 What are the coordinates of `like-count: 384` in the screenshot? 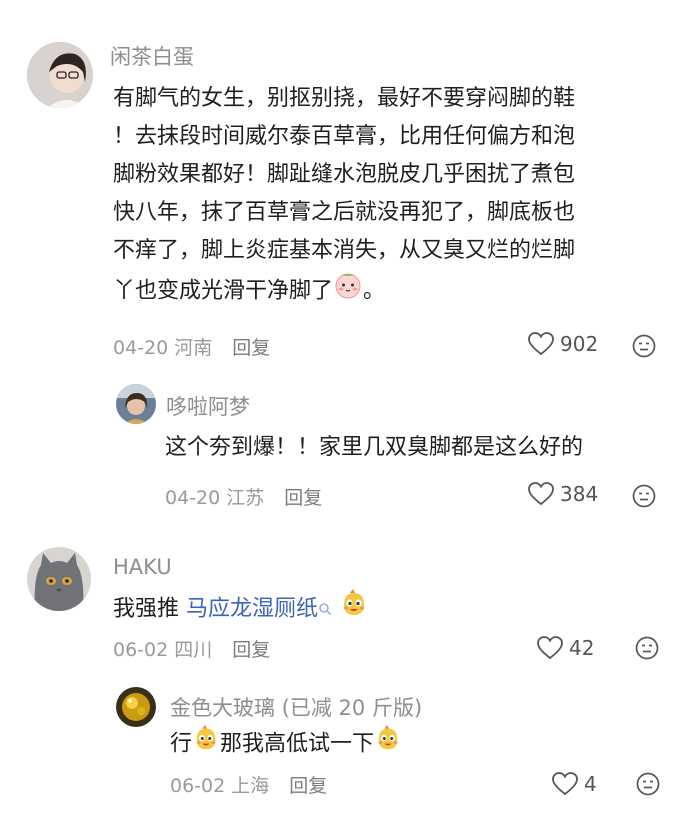 It's located at (579, 494).